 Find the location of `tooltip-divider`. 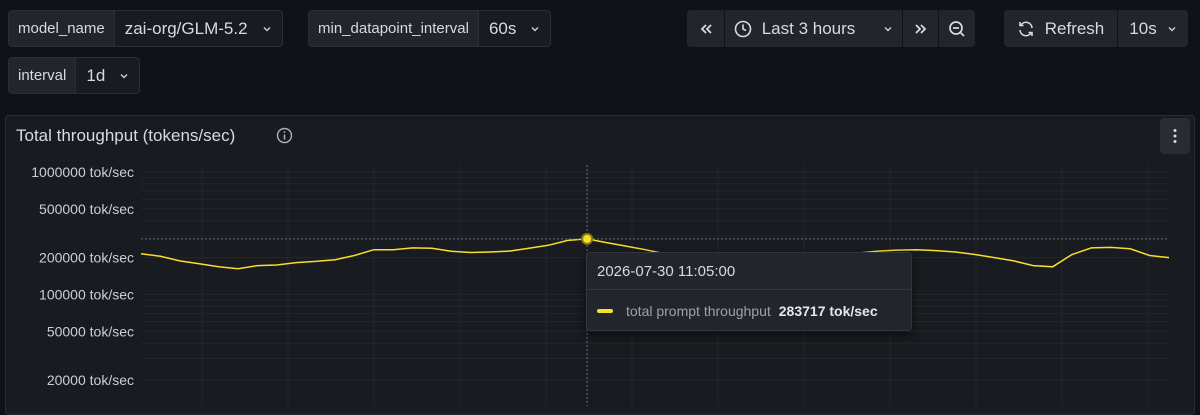

tooltip-divider is located at coordinates (749, 289).